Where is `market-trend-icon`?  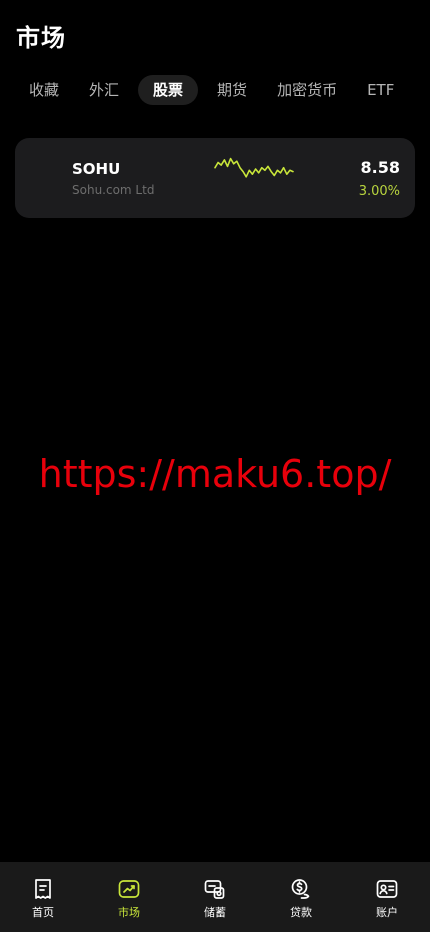 market-trend-icon is located at coordinates (129, 889).